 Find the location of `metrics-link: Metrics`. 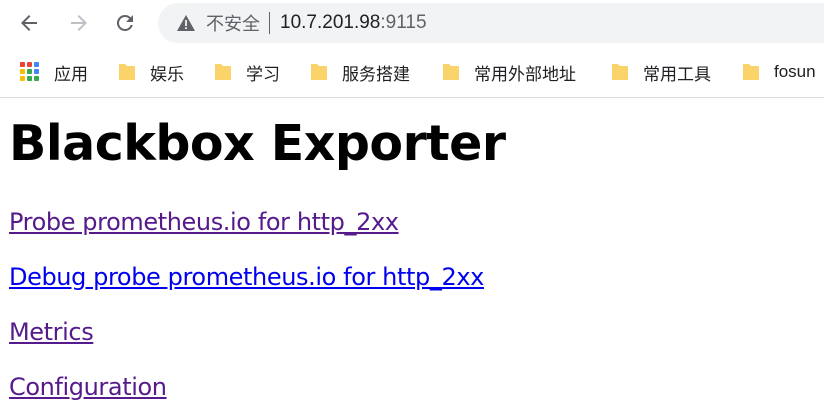

metrics-link: Metrics is located at coordinates (51, 332).